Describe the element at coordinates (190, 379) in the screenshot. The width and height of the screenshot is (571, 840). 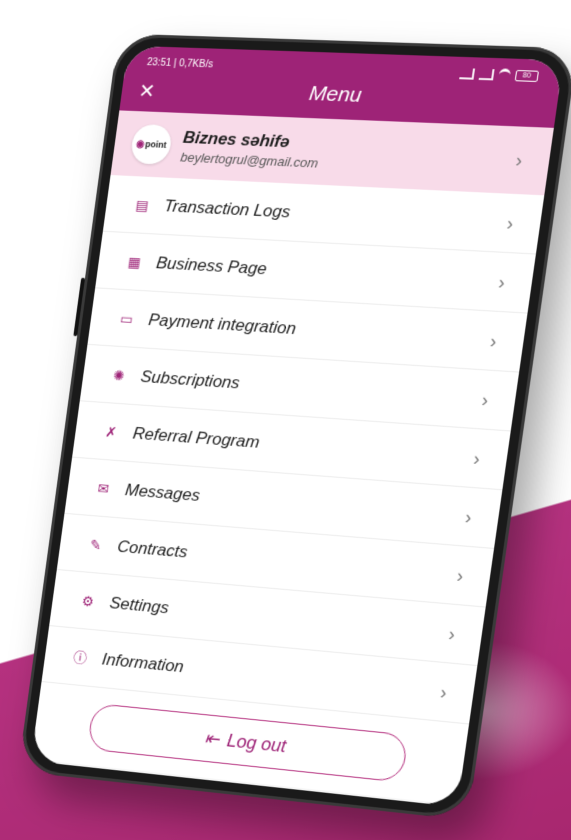
I see `menu-item-label: Subscriptions` at that location.